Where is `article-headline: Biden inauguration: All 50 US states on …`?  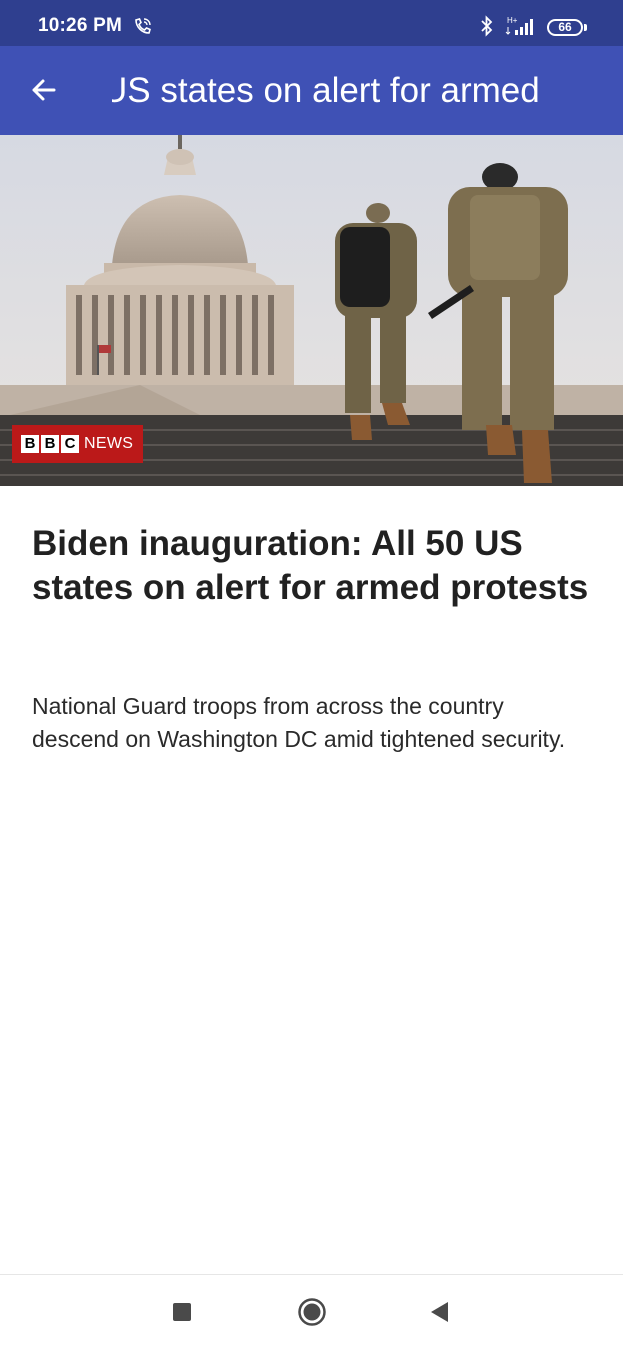 article-headline: Biden inauguration: All 50 US states on … is located at coordinates (310, 565).